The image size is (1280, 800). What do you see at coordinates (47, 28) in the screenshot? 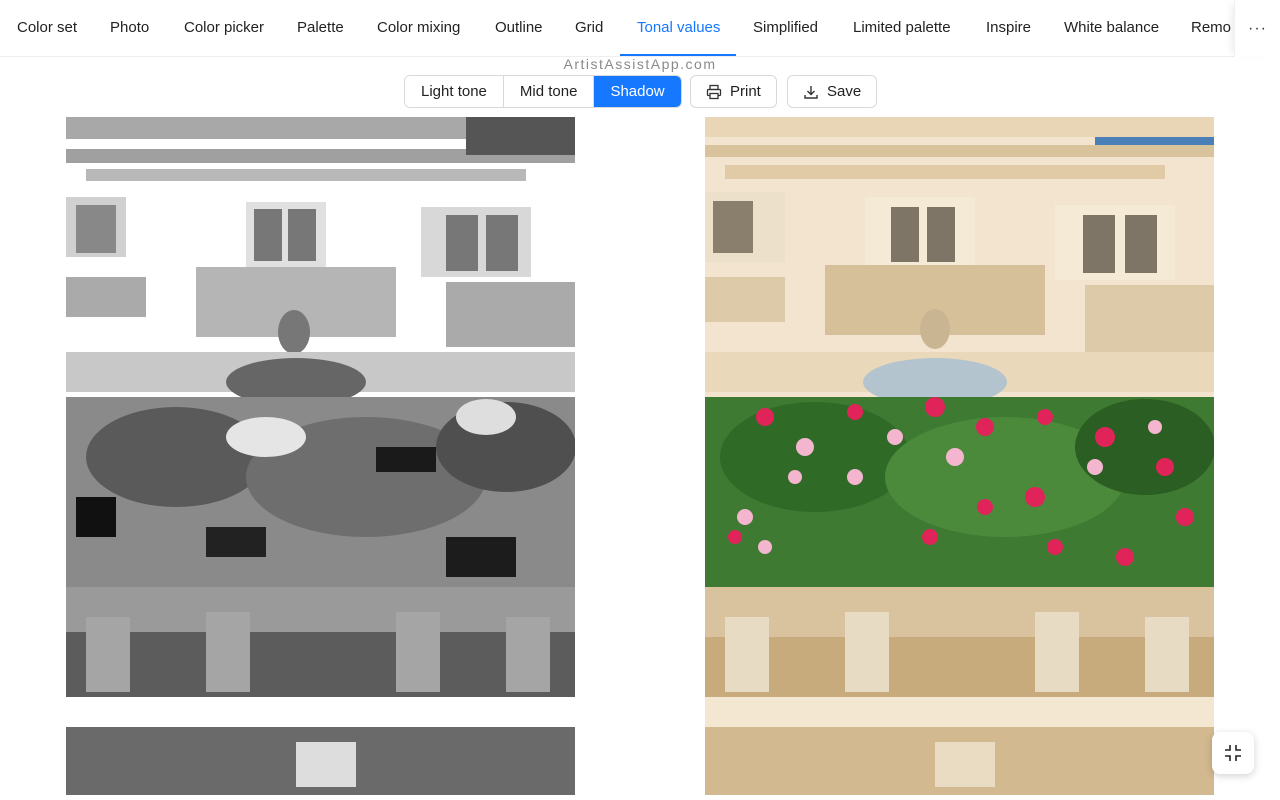
I see `tab-color-set: Color set` at bounding box center [47, 28].